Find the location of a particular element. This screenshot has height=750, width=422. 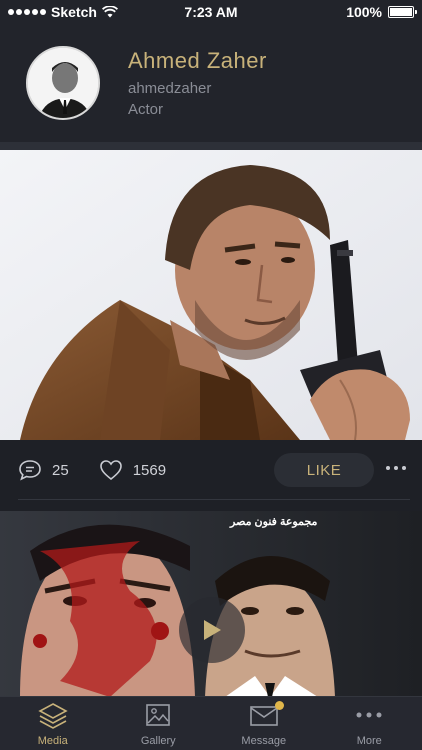

tab-gallery: Gallery is located at coordinates (159, 723).